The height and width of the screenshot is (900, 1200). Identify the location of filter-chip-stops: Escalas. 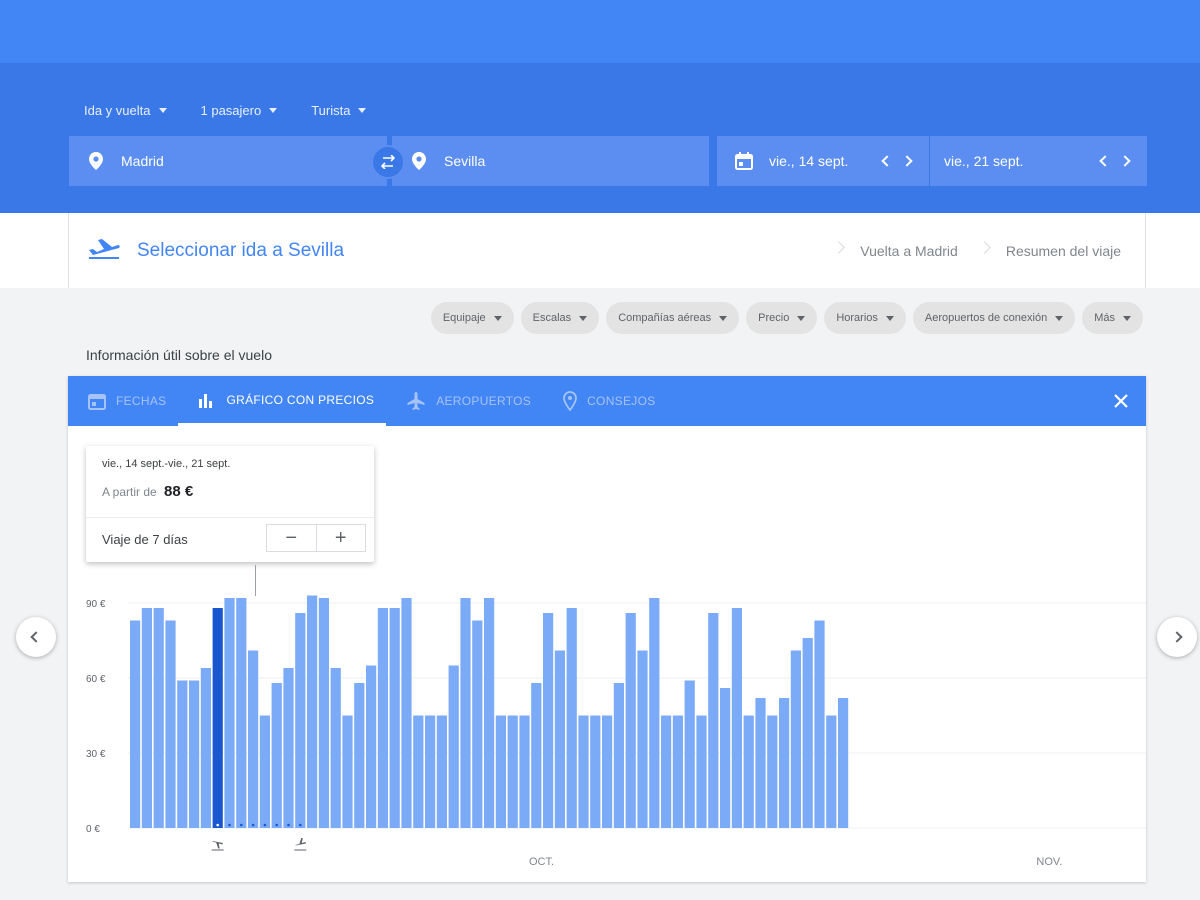
(560, 318).